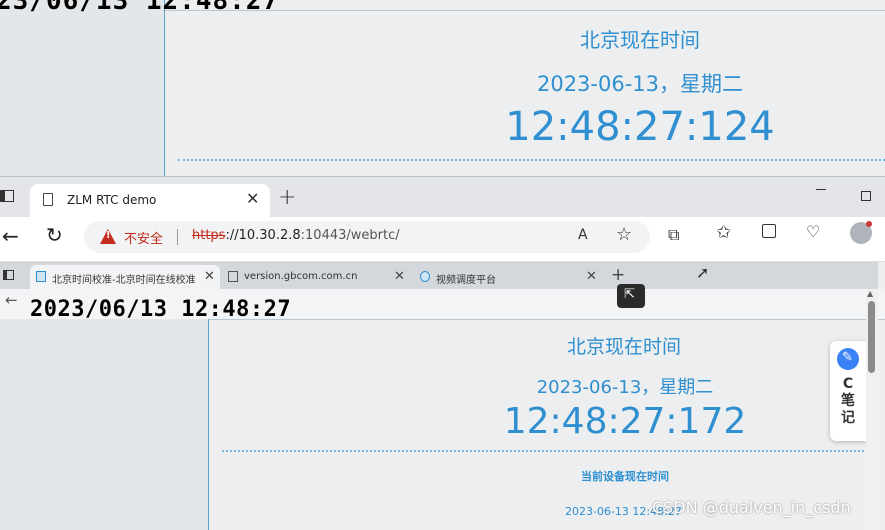 The image size is (885, 530). What do you see at coordinates (866, 196) in the screenshot?
I see `maximize-icon` at bounding box center [866, 196].